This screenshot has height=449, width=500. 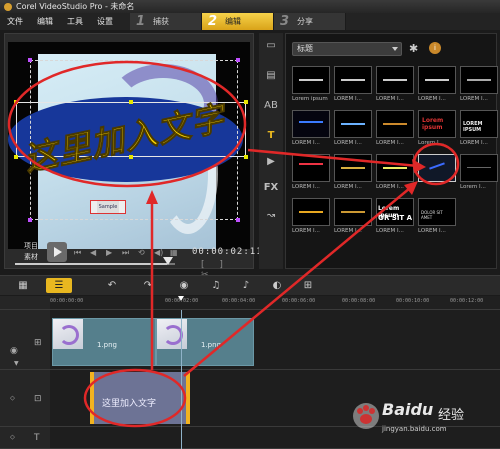 I want to click on add-to-favorites-icon: ✱, so click(x=416, y=49).